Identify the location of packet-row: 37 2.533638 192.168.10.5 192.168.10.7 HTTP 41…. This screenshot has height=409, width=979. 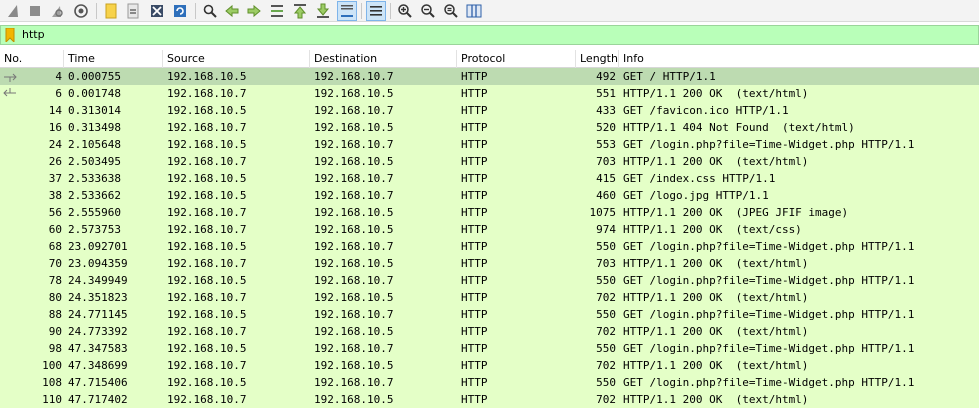
(489, 178).